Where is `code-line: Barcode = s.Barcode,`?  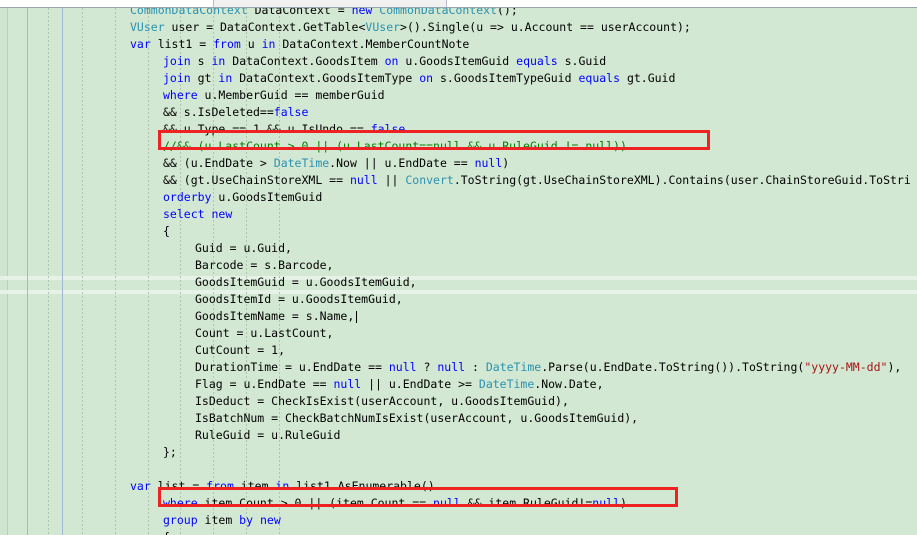 code-line: Barcode = s.Barcode, is located at coordinates (264, 265).